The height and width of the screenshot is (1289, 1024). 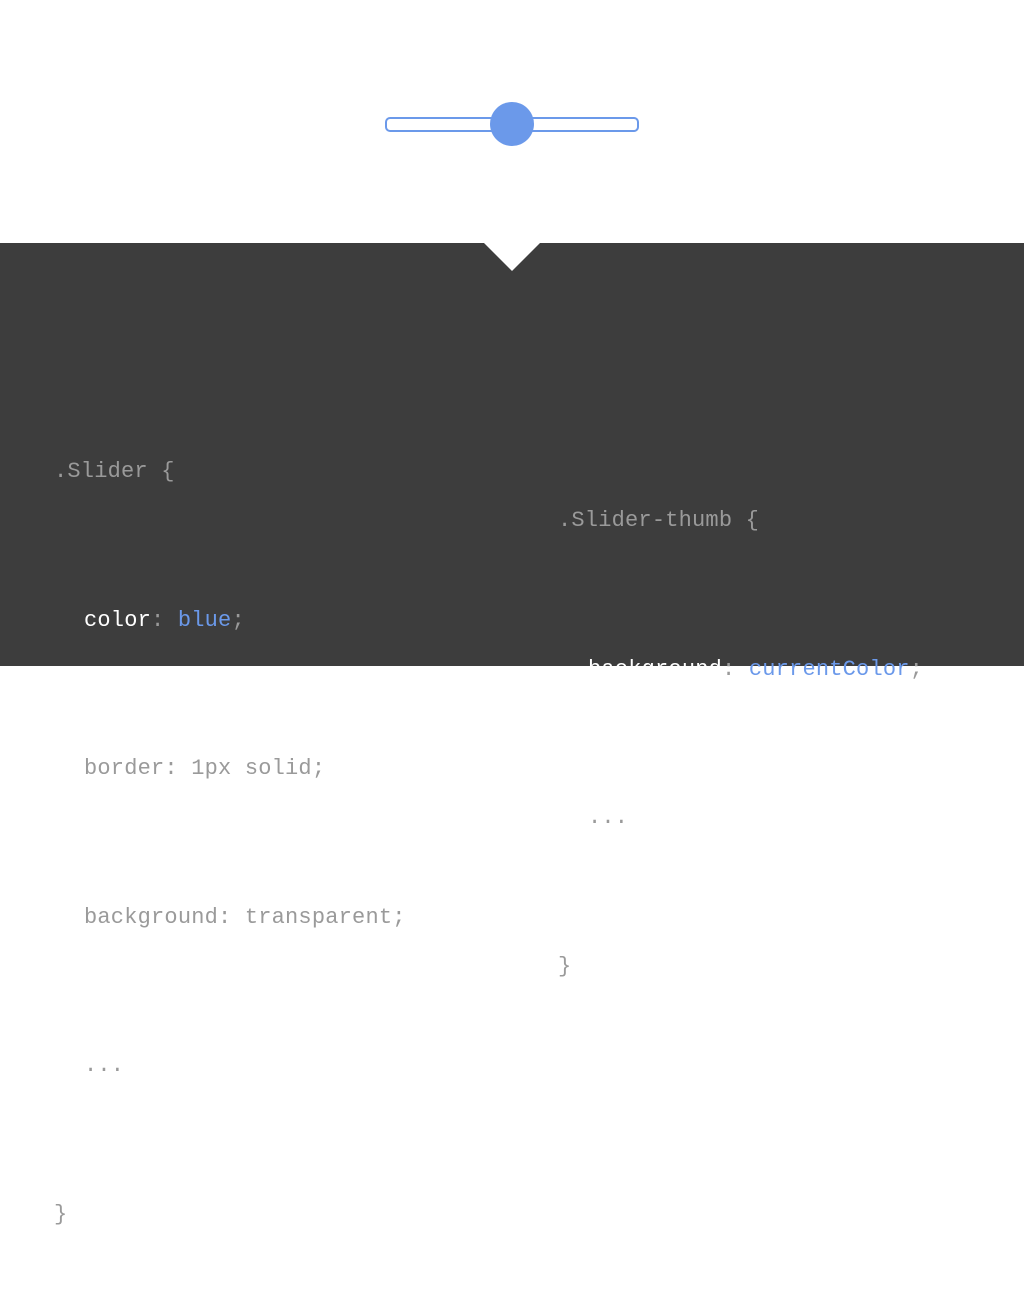 What do you see at coordinates (205, 768) in the screenshot?
I see `slider-border-line: border: 1px solid;` at bounding box center [205, 768].